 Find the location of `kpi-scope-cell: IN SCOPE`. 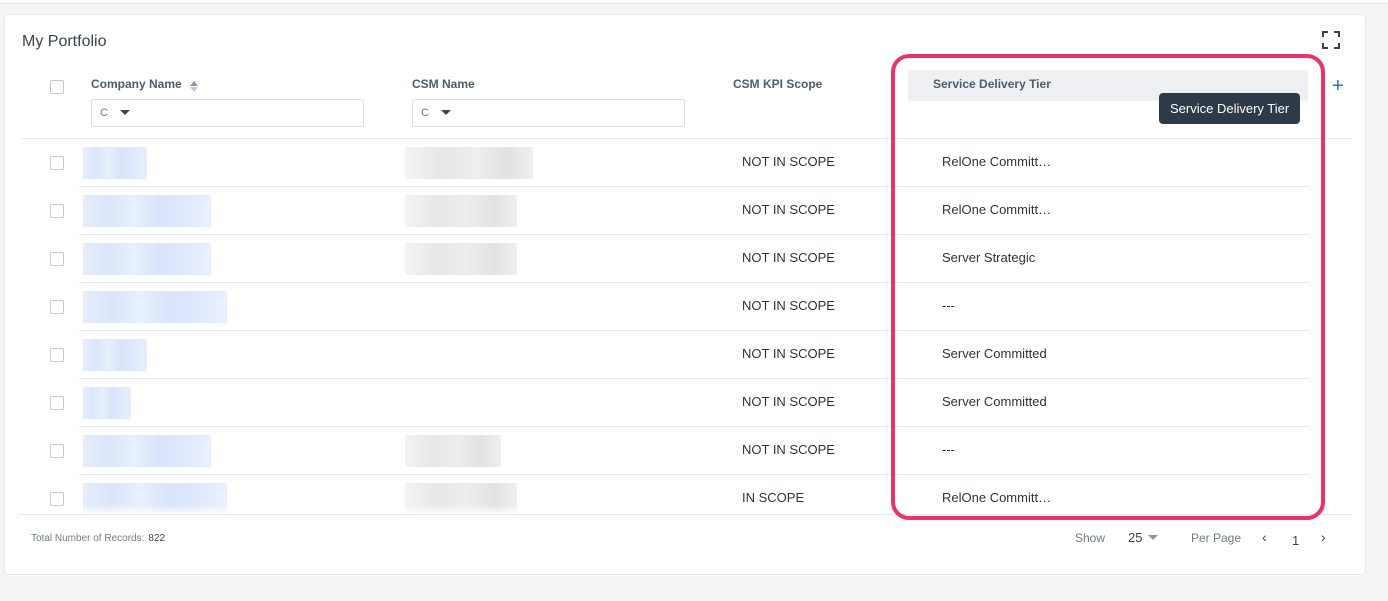

kpi-scope-cell: IN SCOPE is located at coordinates (773, 497).